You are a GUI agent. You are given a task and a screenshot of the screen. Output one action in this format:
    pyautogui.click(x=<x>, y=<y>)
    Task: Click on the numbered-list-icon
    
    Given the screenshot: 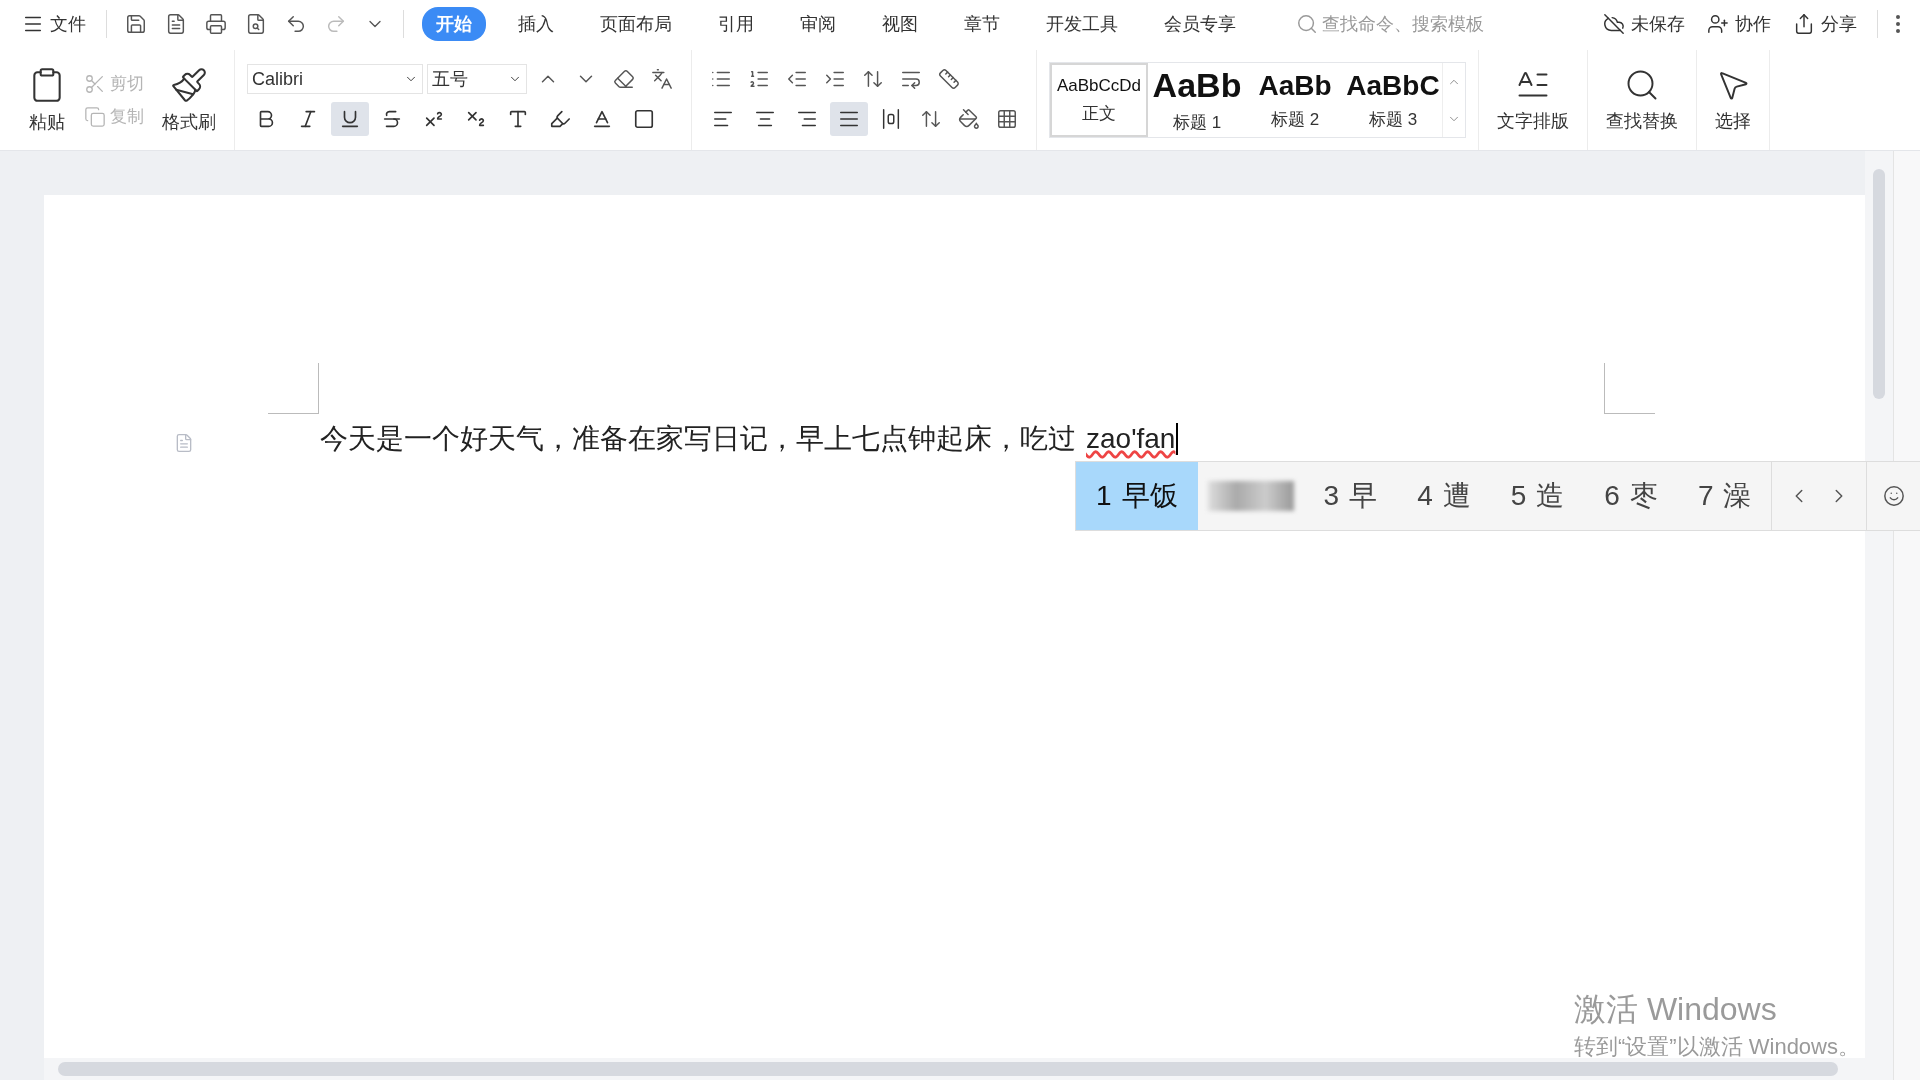 What is the action you would take?
    pyautogui.click(x=759, y=79)
    